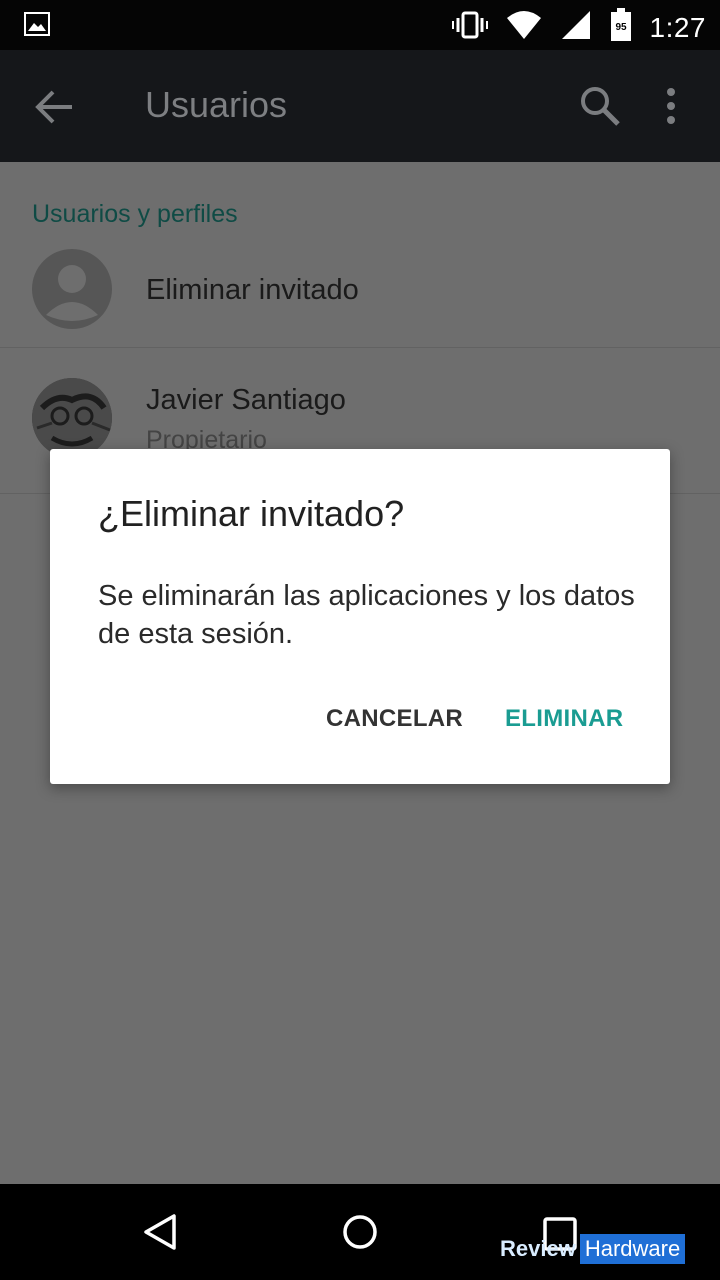 This screenshot has height=1280, width=720. I want to click on status-bar: 95 1:27, so click(360, 25).